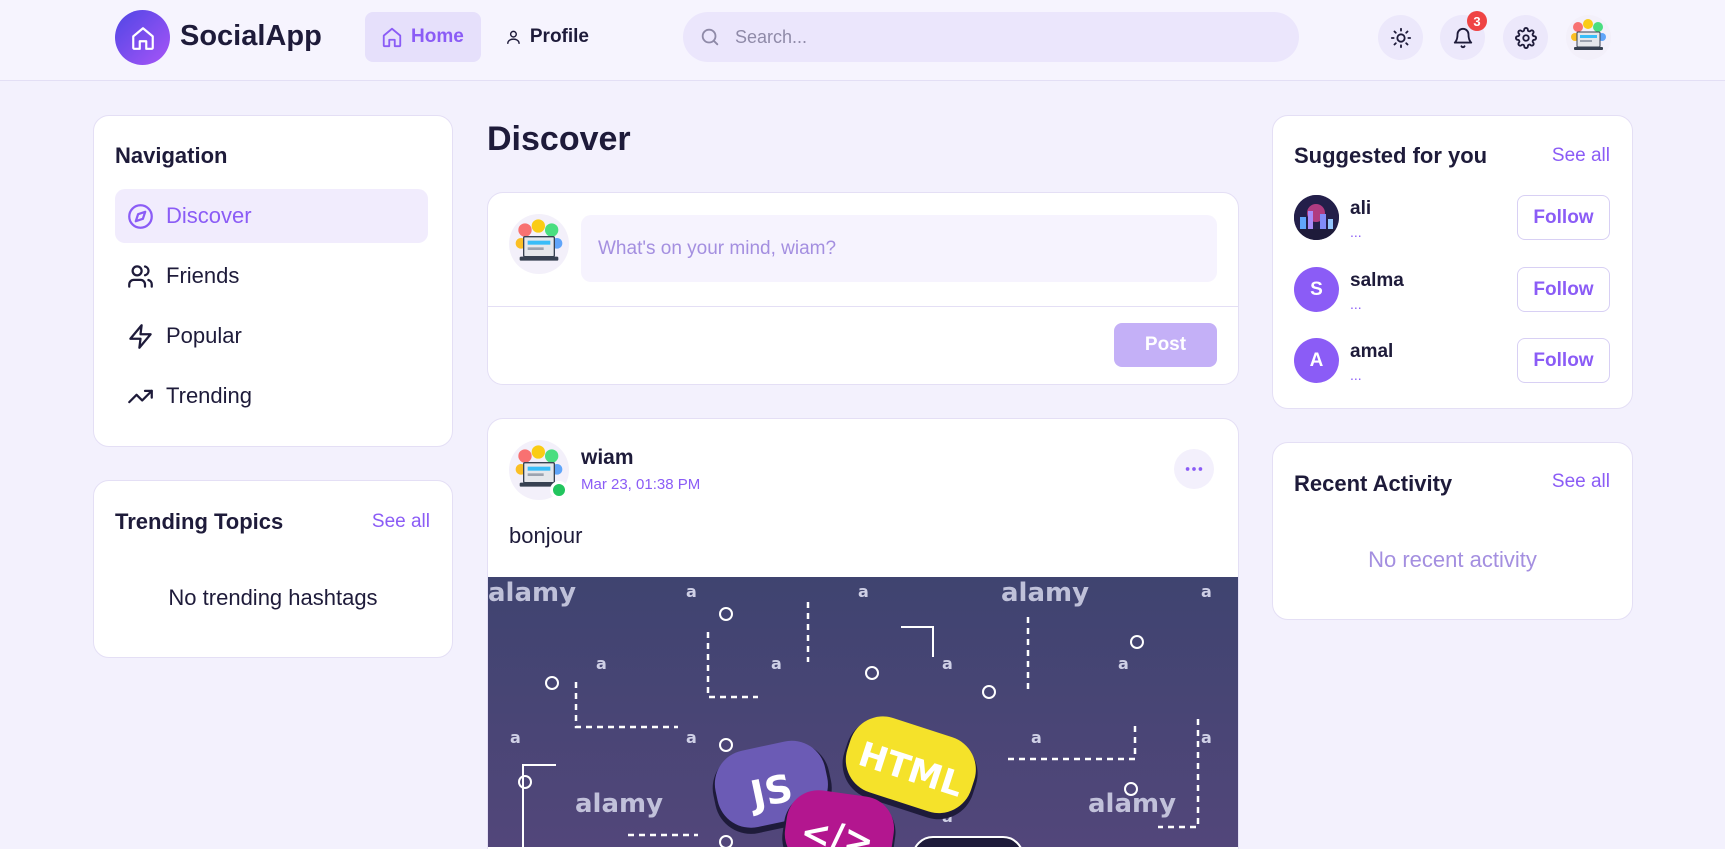 The width and height of the screenshot is (1725, 849). I want to click on post-timestamp: Mar 23, 01:38 PM, so click(641, 484).